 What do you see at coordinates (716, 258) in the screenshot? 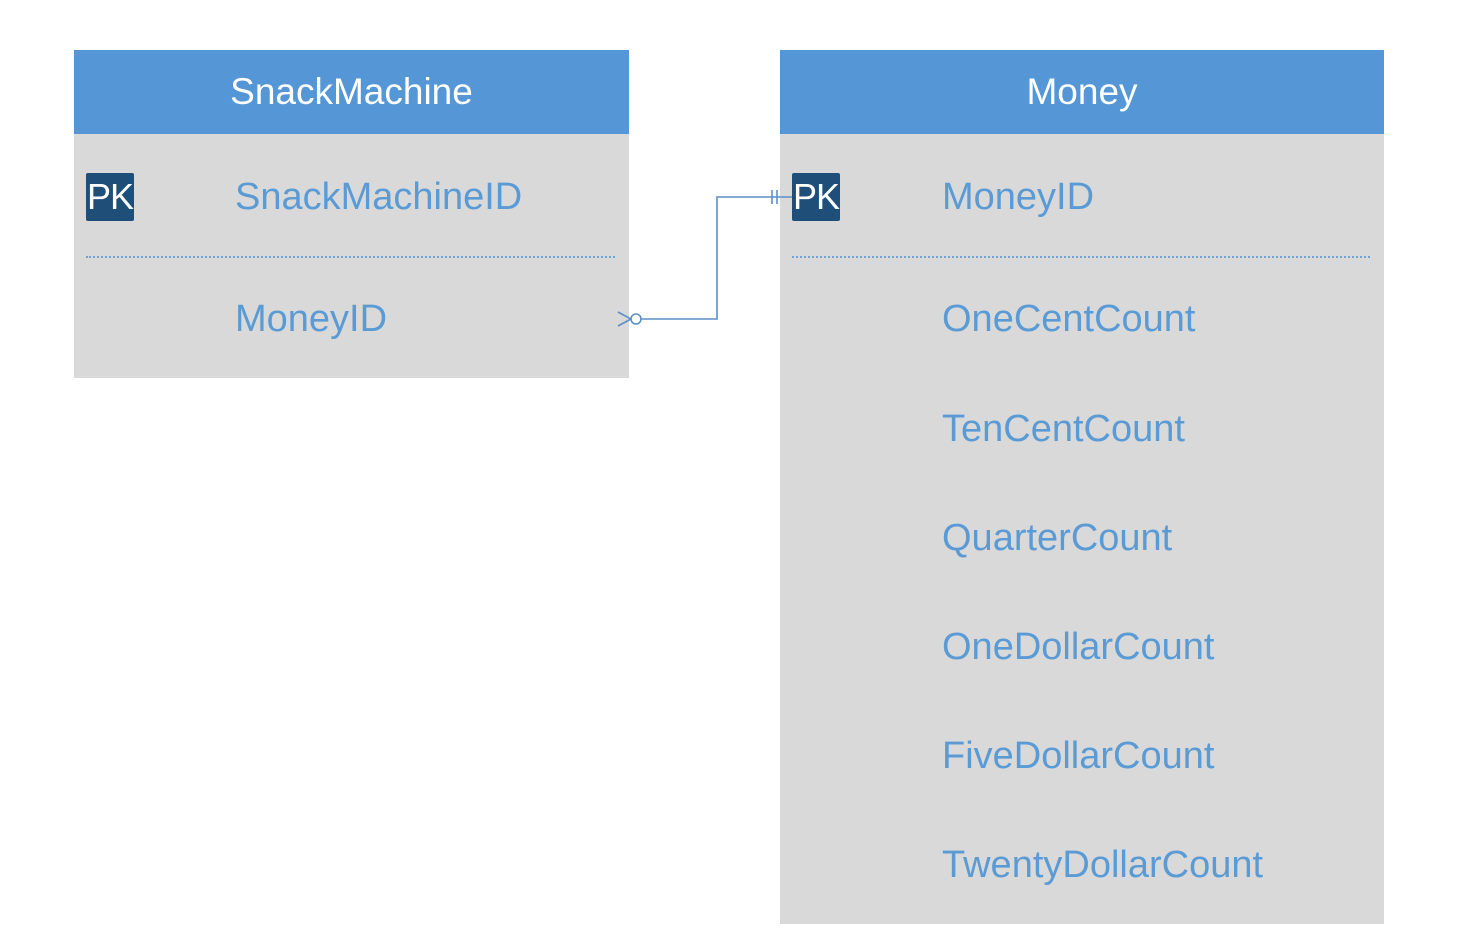
I see `connector-line` at bounding box center [716, 258].